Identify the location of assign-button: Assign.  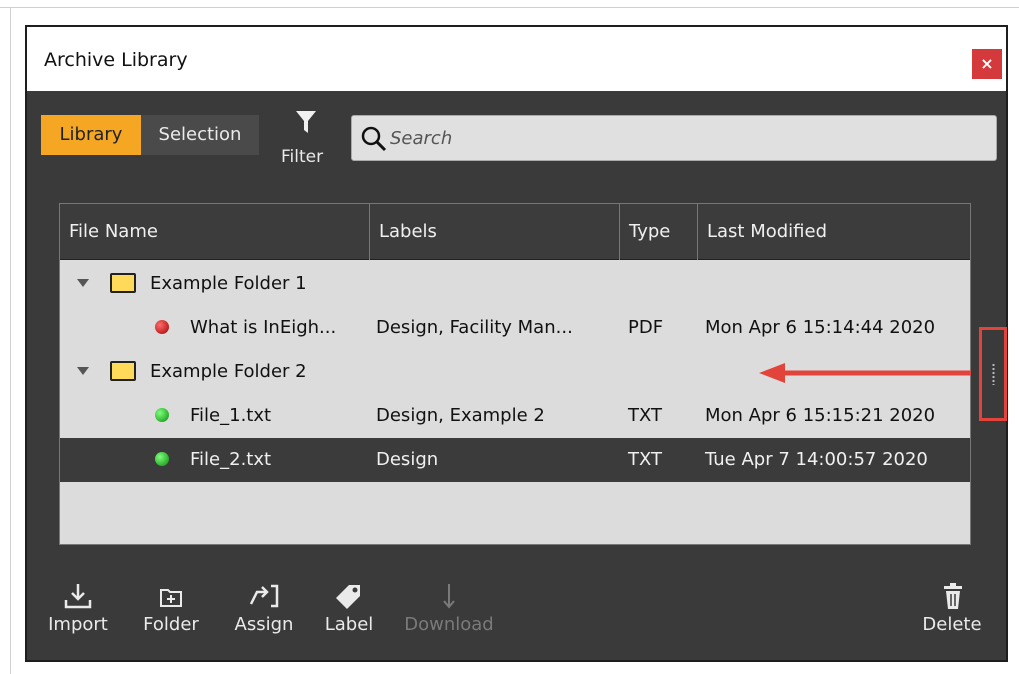
(264, 607).